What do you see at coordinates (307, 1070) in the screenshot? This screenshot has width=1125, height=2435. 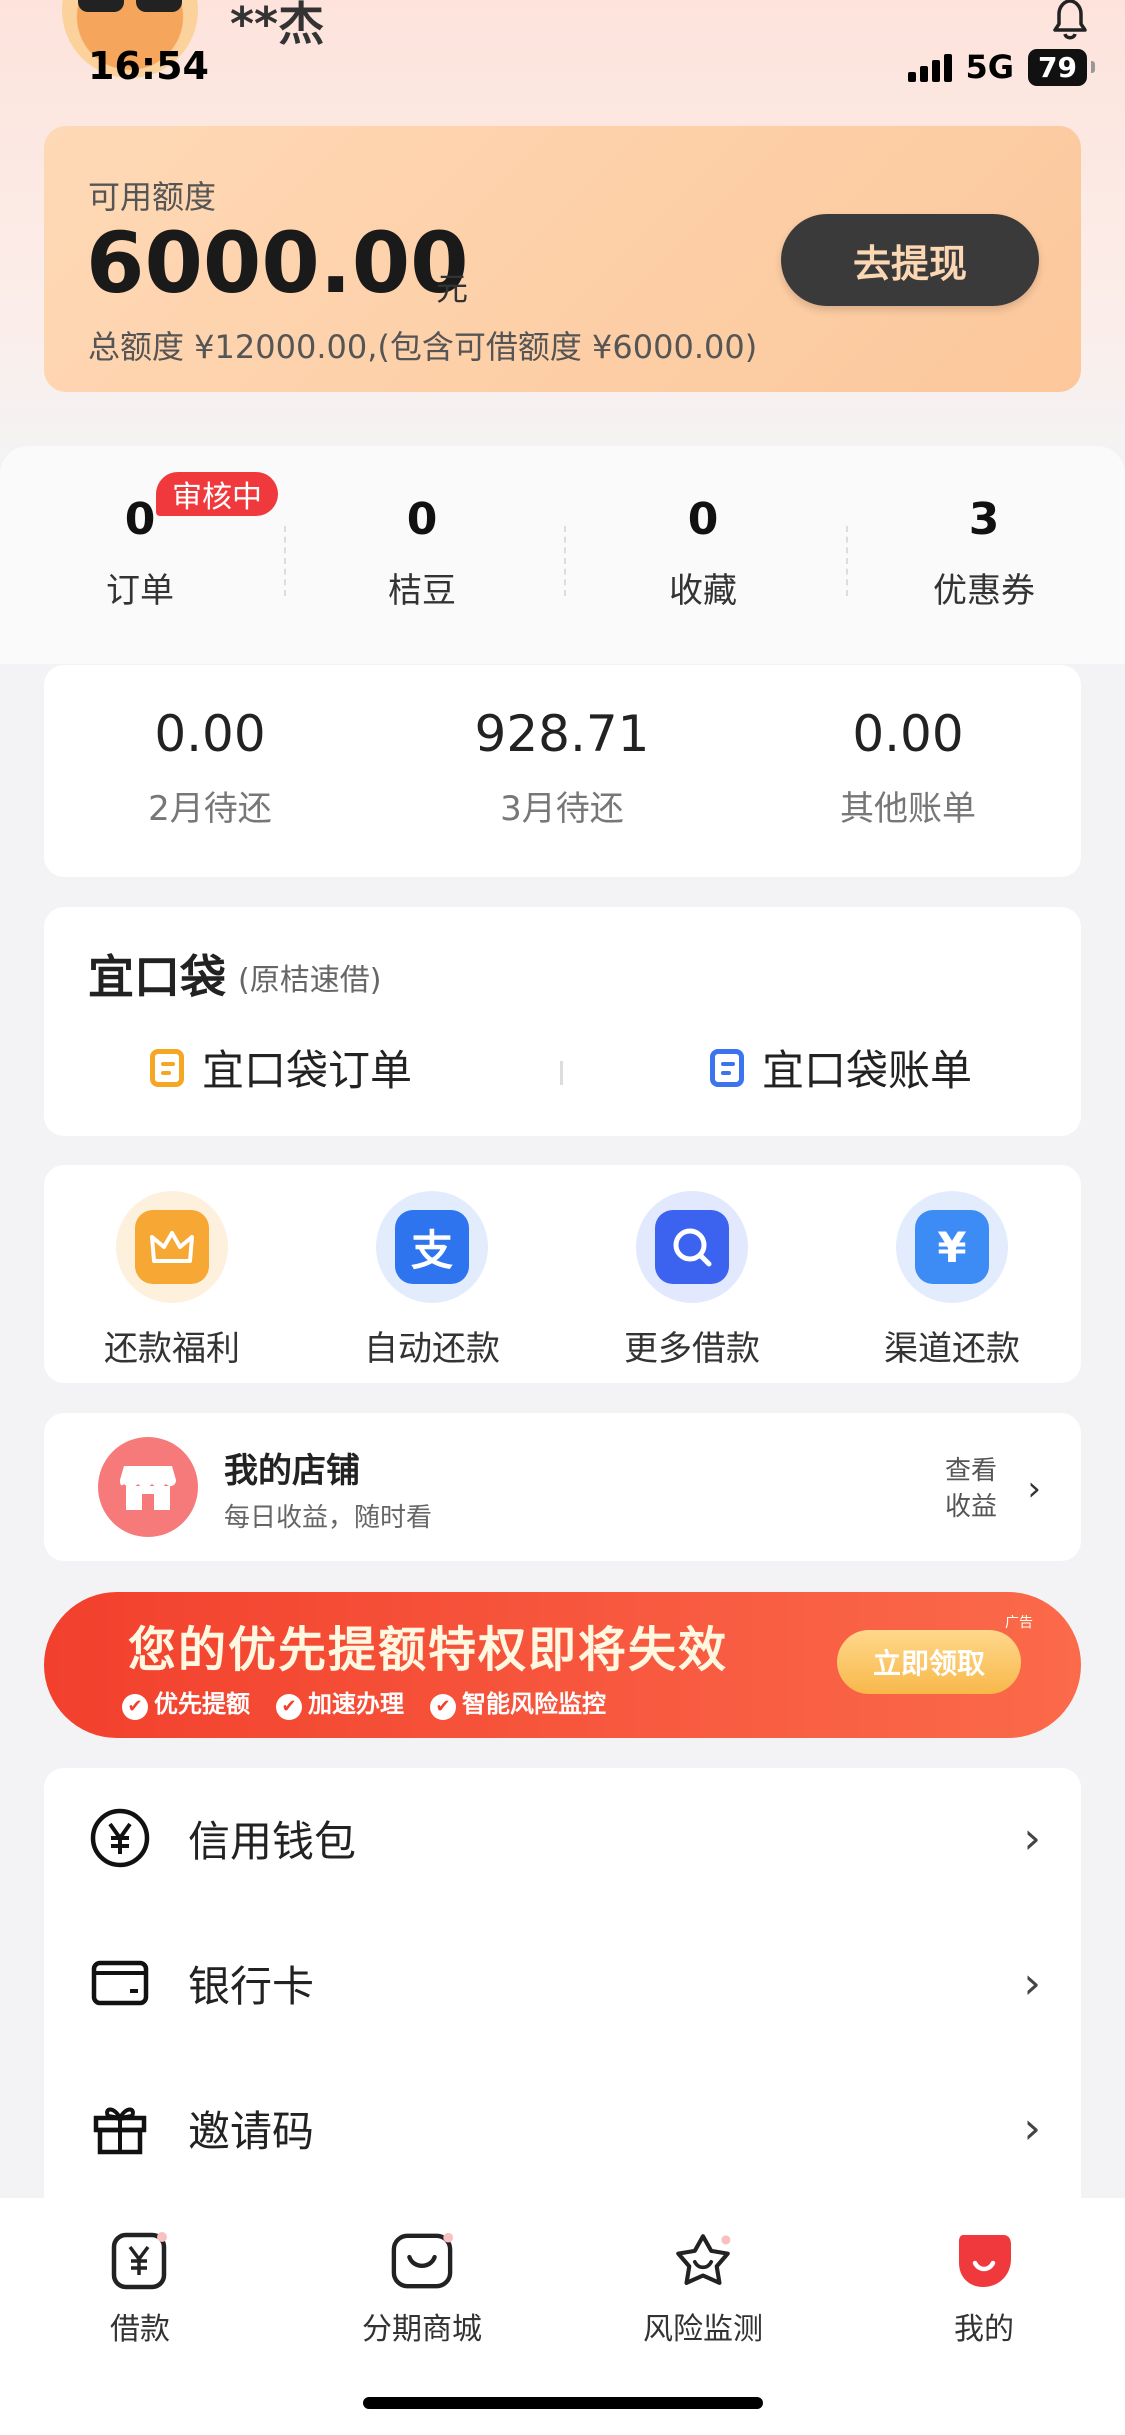 I see `pocket-orders-label: 宜口袋订单` at bounding box center [307, 1070].